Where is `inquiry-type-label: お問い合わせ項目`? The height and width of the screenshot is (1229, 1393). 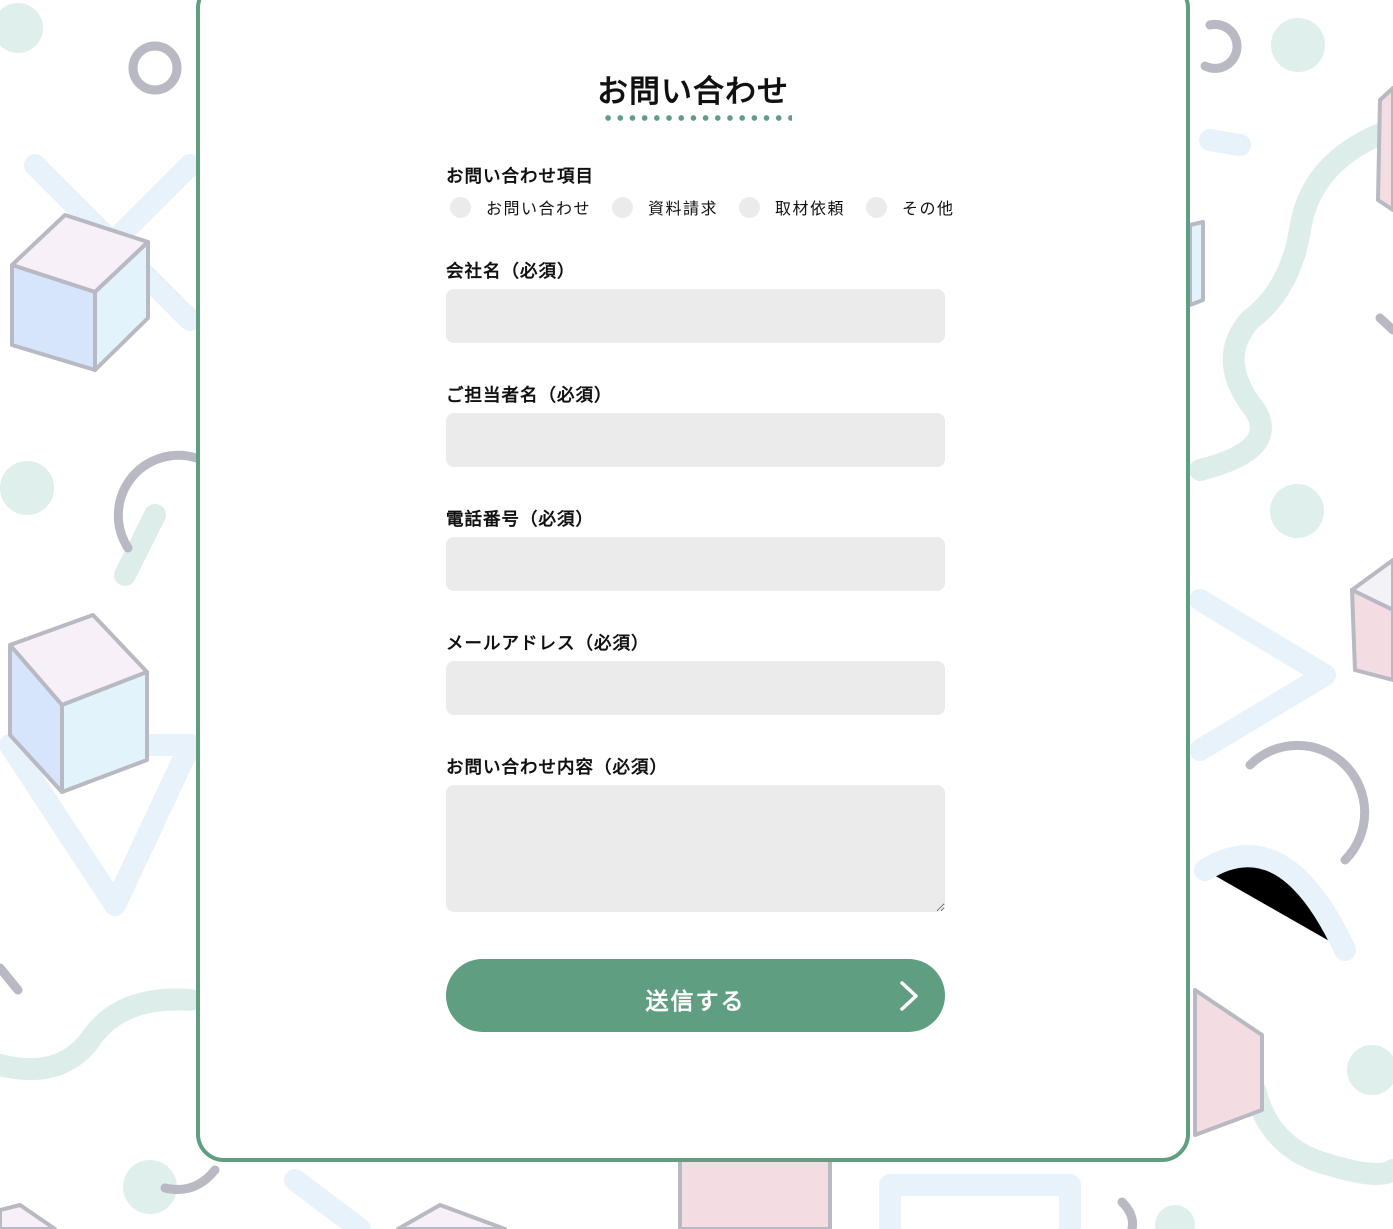
inquiry-type-label: お問い合わせ項目 is located at coordinates (520, 177).